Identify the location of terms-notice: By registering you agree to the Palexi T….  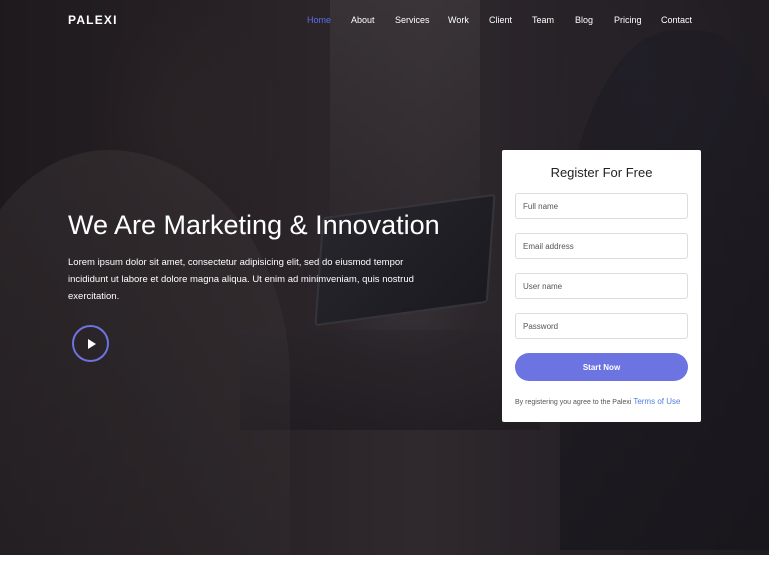
(605, 401).